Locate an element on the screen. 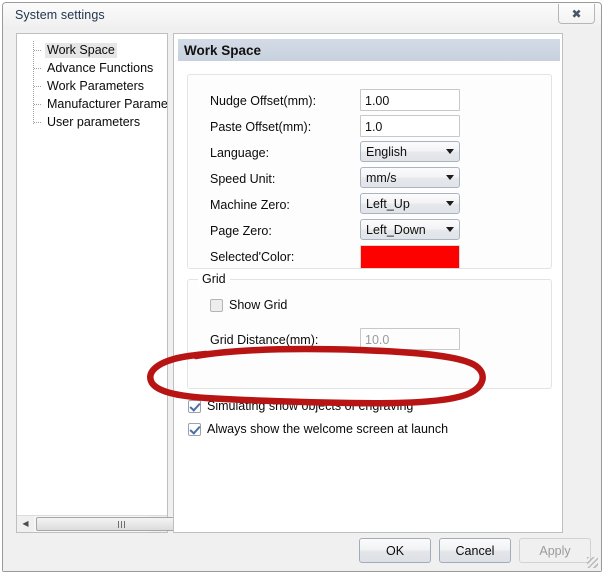 The height and width of the screenshot is (577, 606). page-zero-dropdown: Left_Down is located at coordinates (410, 229).